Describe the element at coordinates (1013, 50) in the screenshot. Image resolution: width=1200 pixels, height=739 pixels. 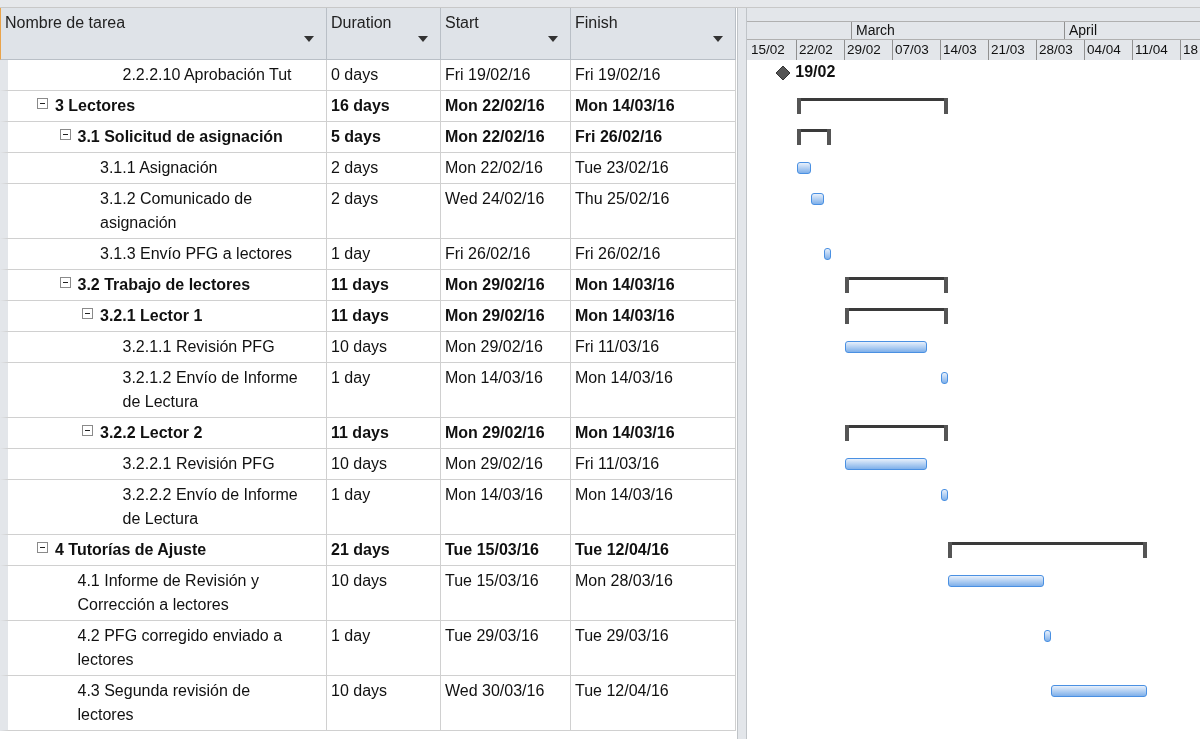
I see `week-label: 21/03` at that location.